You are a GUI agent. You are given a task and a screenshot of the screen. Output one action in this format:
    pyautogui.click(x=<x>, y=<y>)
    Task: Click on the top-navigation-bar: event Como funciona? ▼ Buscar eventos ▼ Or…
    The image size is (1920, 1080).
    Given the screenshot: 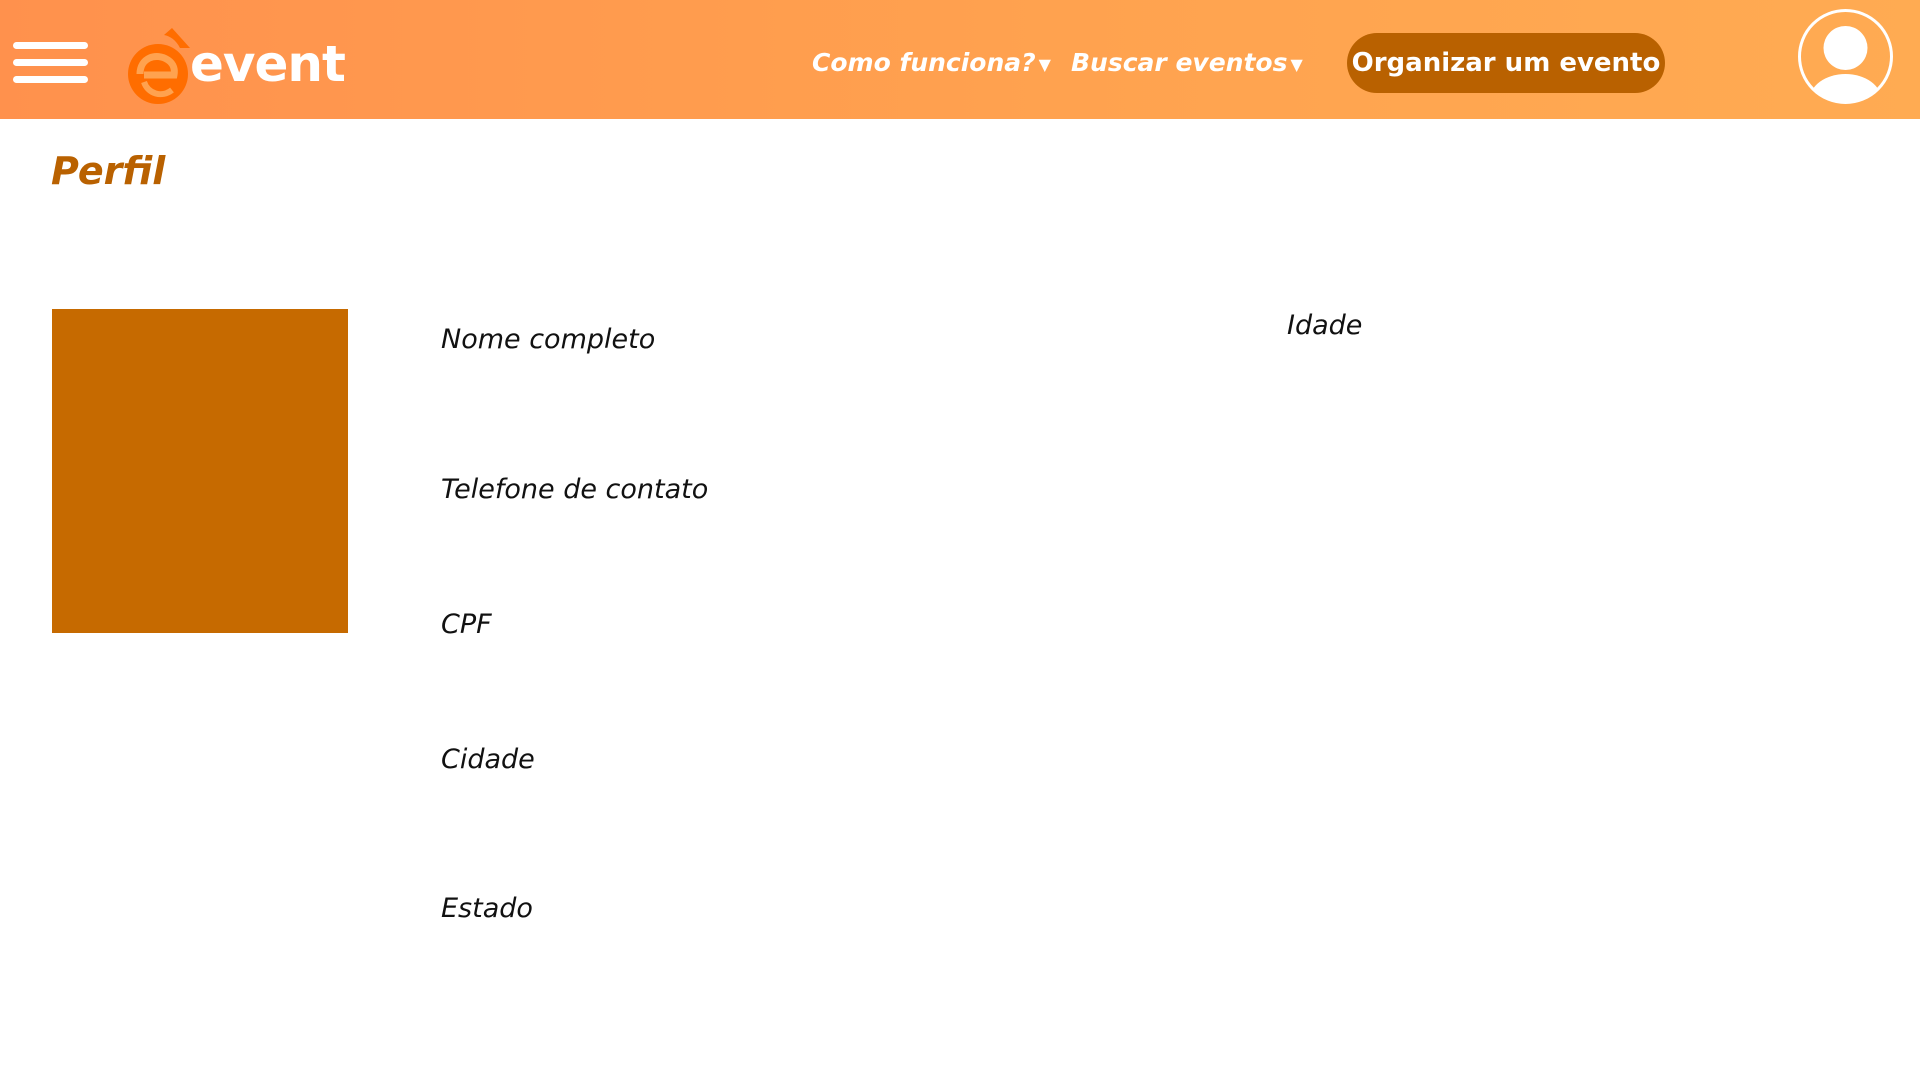 What is the action you would take?
    pyautogui.click(x=960, y=59)
    